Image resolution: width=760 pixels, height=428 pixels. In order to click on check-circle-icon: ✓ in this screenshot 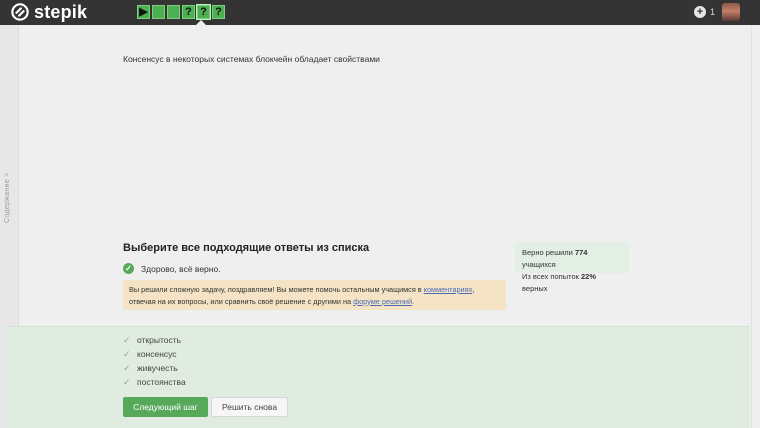, I will do `click(128, 268)`.